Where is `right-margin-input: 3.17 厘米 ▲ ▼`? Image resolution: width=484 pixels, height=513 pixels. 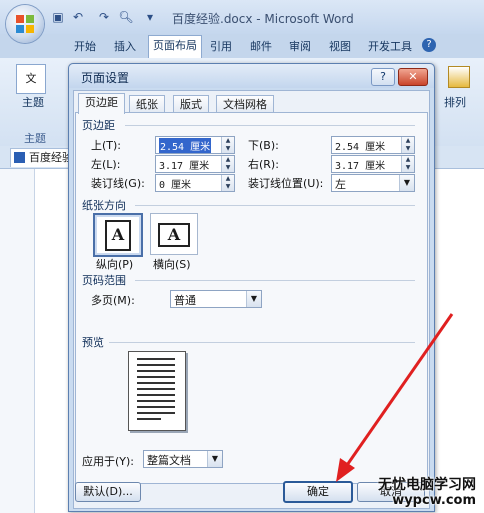
right-margin-input: 3.17 厘米 ▲ ▼ is located at coordinates (373, 164).